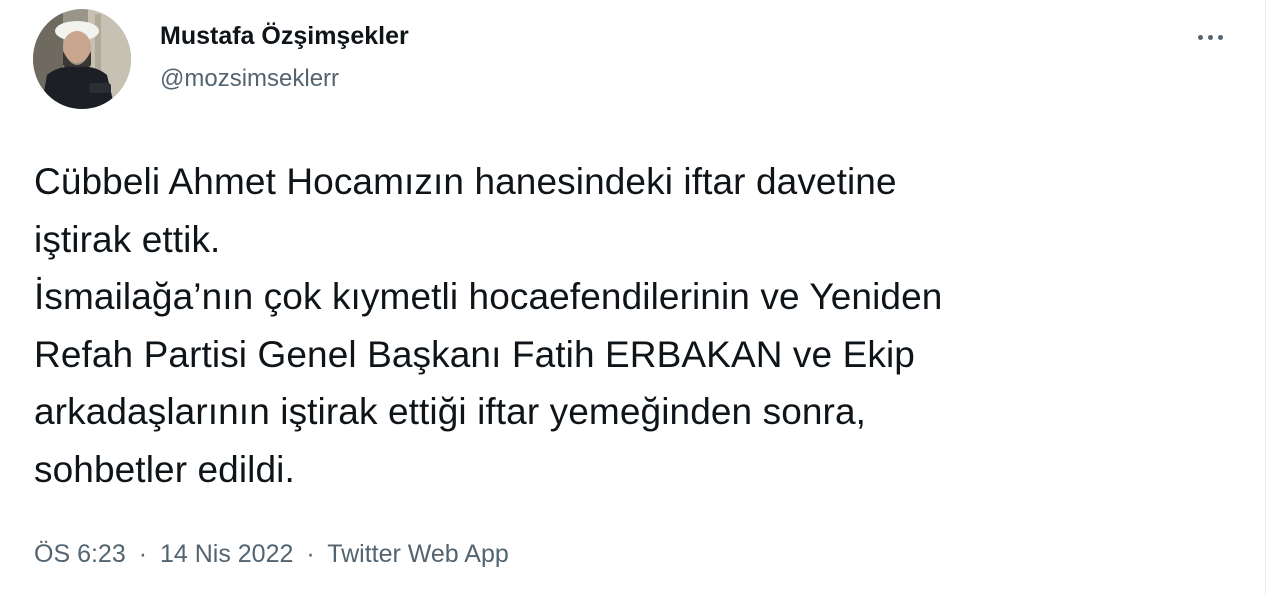 Image resolution: width=1280 pixels, height=595 pixels. What do you see at coordinates (127, 239) in the screenshot?
I see `tweet-text-line: iştirak ettik.` at bounding box center [127, 239].